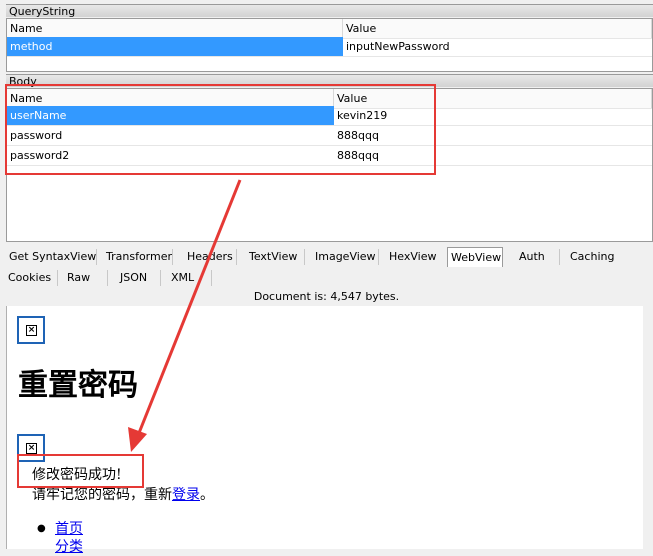 This screenshot has width=653, height=556. I want to click on annotation-arrow, so click(185, 315).